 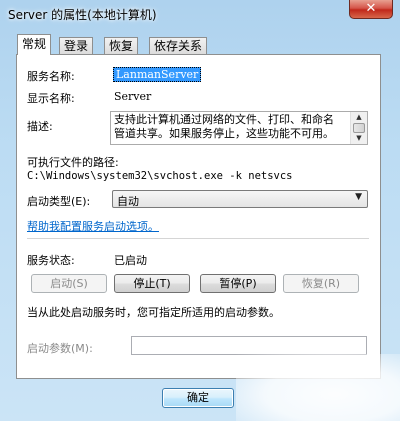 I want to click on stop-button-label: 停止(T), so click(x=152, y=283).